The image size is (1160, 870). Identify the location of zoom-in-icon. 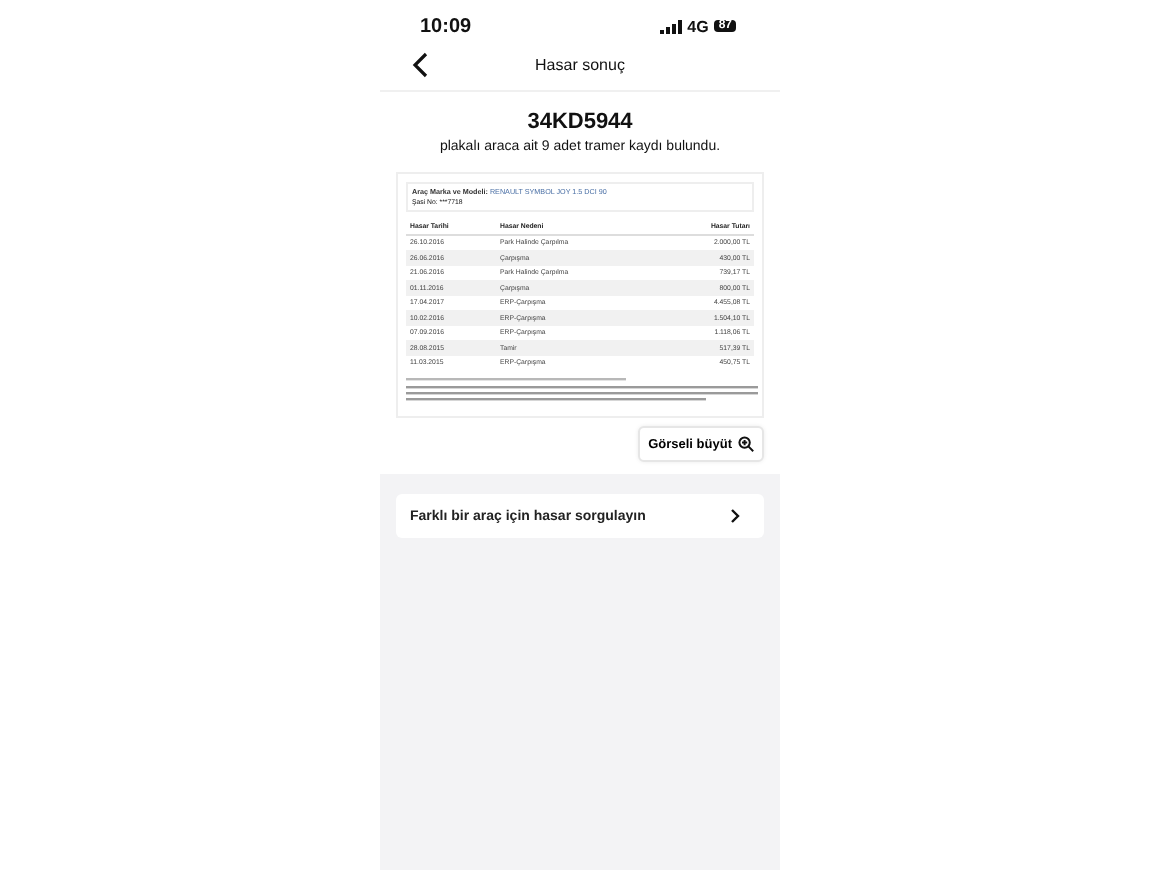
(746, 444).